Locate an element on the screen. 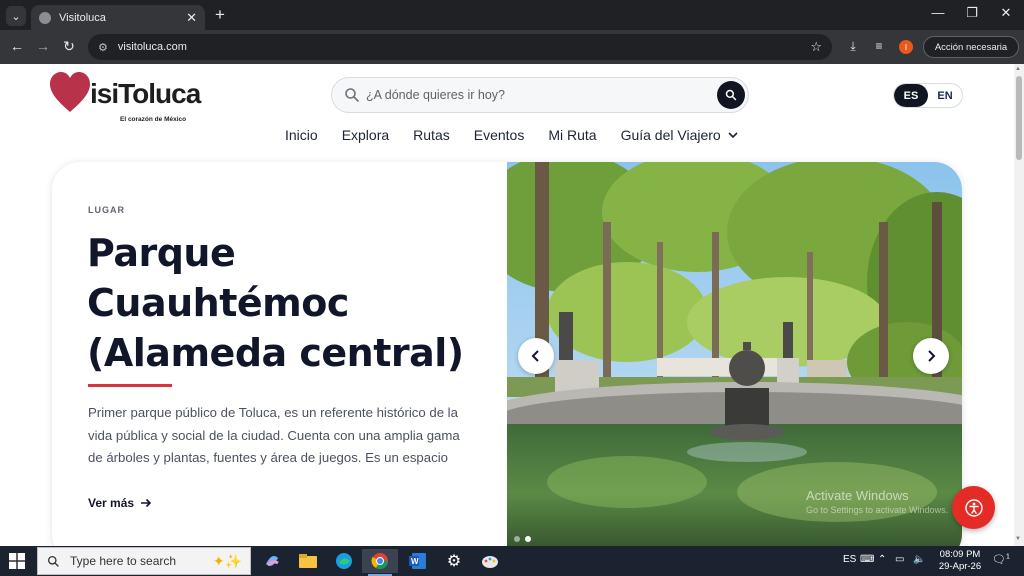 This screenshot has width=1024, height=576. browser-tabstrip: ⌄ Visitoluca ✕ + — ❐ ✕ is located at coordinates (512, 15).